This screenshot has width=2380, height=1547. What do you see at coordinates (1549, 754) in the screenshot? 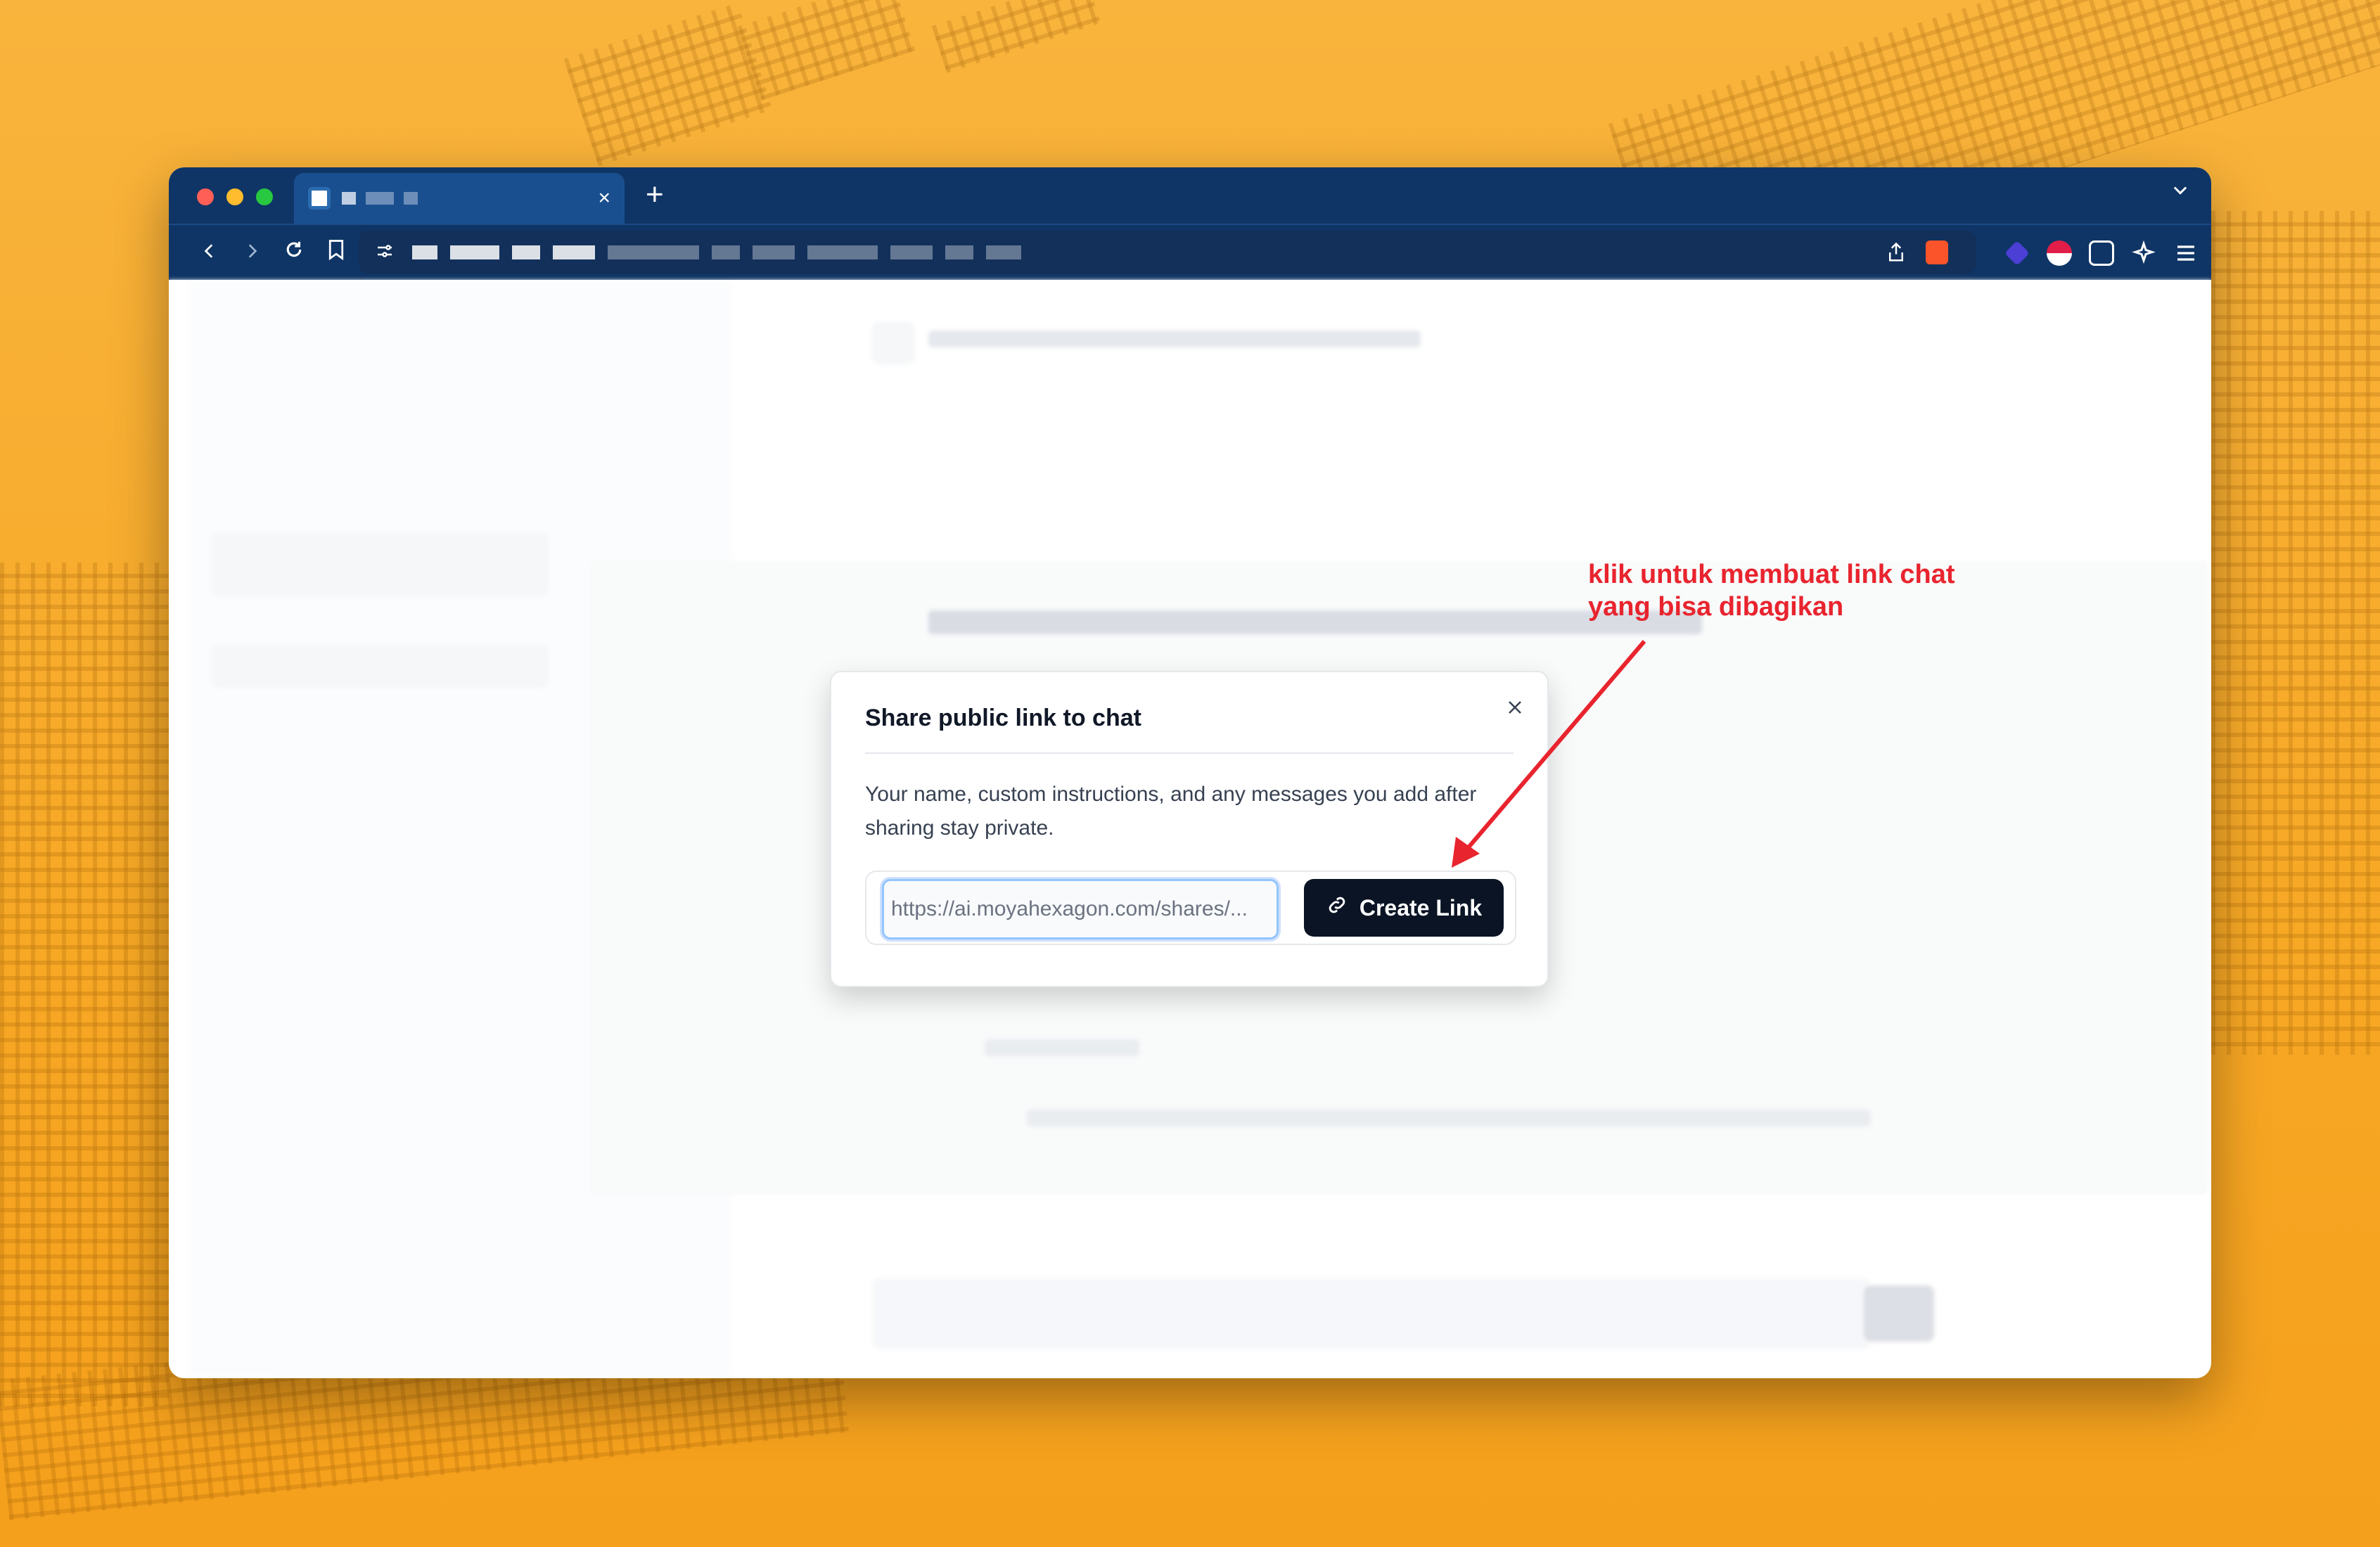
I see `annotation-arrow-icon` at bounding box center [1549, 754].